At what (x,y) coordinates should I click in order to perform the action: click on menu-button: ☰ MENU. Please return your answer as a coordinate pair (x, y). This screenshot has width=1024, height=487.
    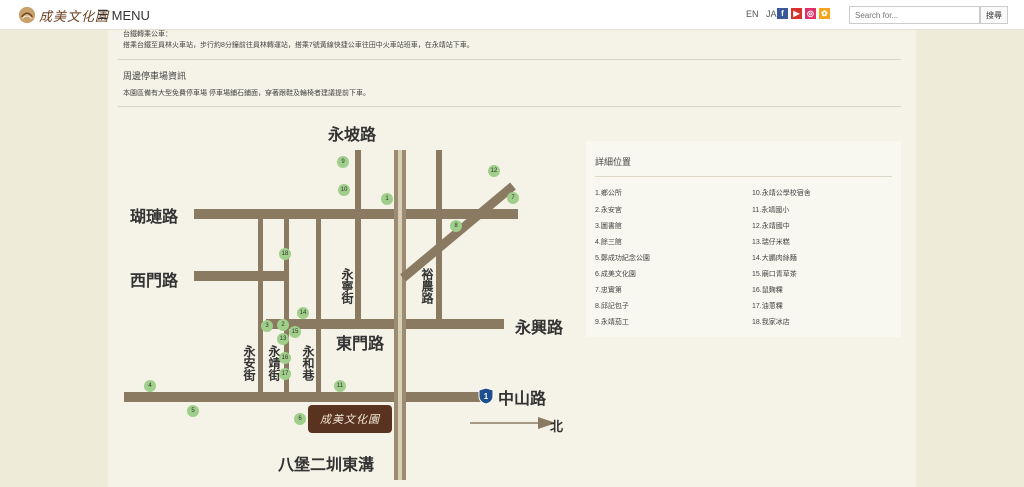
    Looking at the image, I should click on (123, 15).